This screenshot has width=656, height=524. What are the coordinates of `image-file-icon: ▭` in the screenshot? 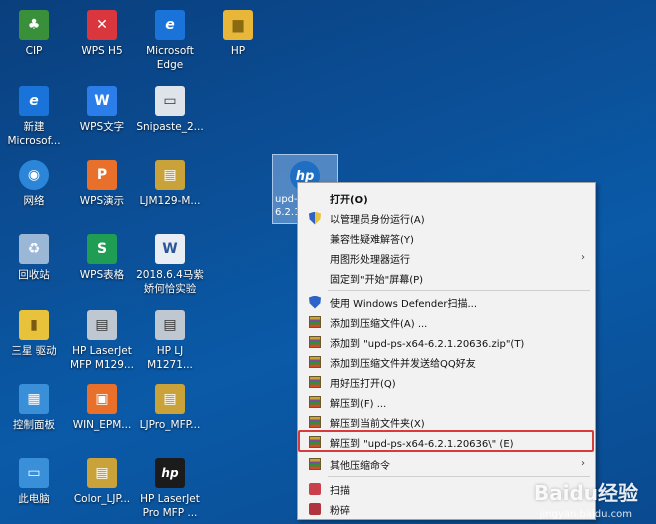 It's located at (170, 101).